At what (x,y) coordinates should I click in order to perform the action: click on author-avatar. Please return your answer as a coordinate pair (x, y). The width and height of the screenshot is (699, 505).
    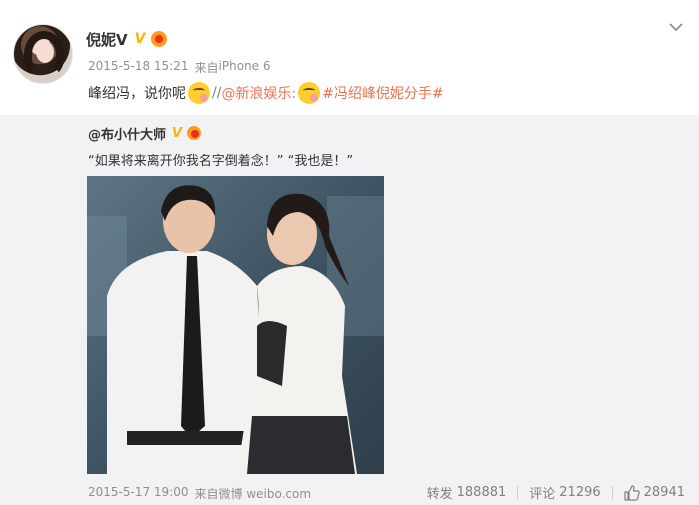
    Looking at the image, I should click on (43, 54).